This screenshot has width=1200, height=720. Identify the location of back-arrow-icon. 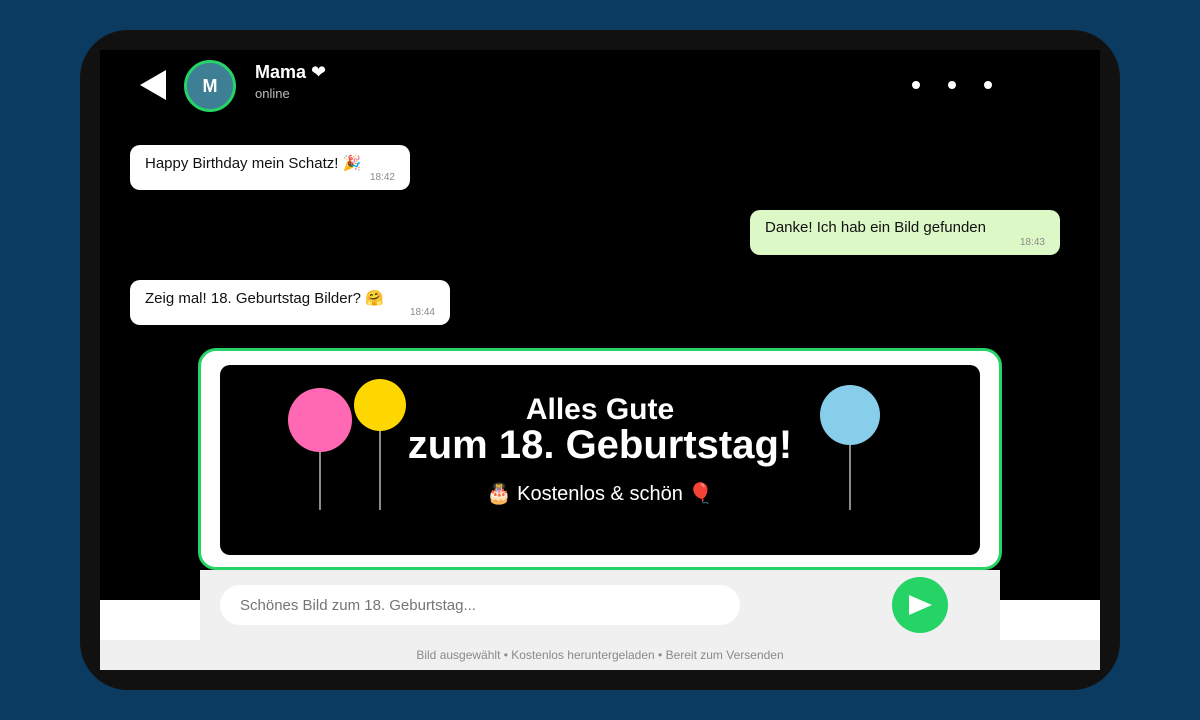
(153, 85).